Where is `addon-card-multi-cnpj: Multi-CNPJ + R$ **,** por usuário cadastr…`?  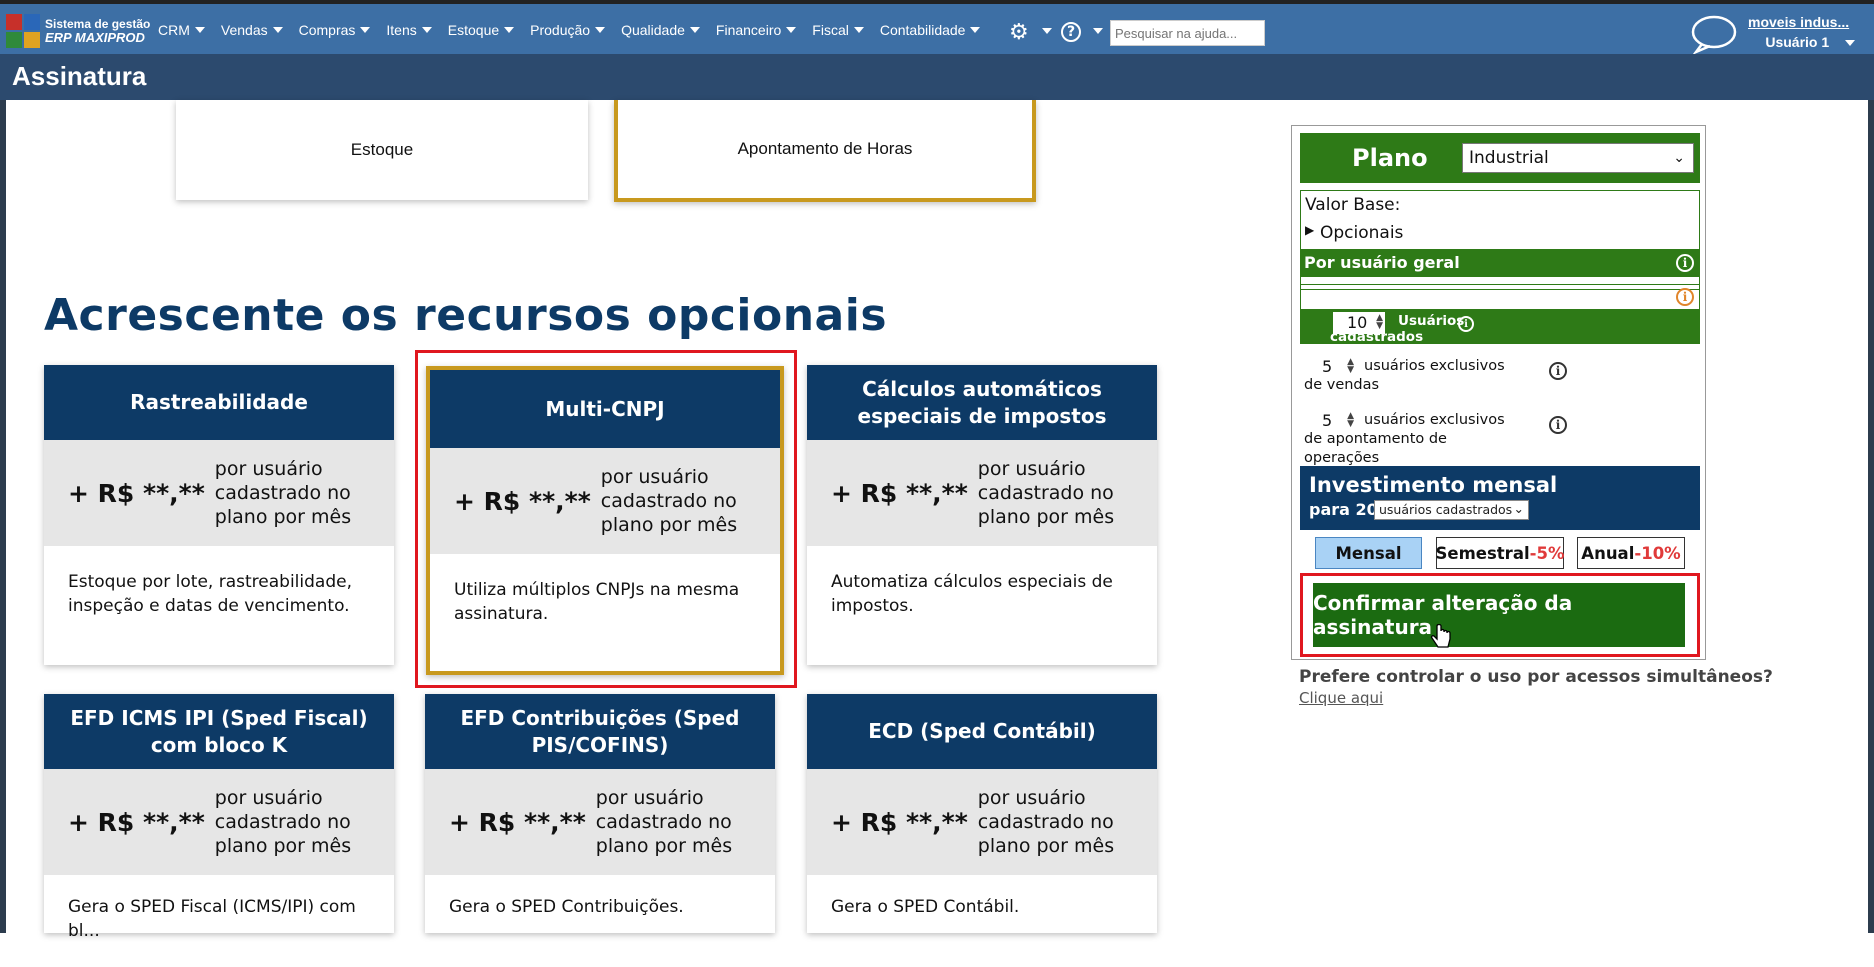
addon-card-multi-cnpj: Multi-CNPJ + R$ **,** por usuário cadastr… is located at coordinates (605, 520).